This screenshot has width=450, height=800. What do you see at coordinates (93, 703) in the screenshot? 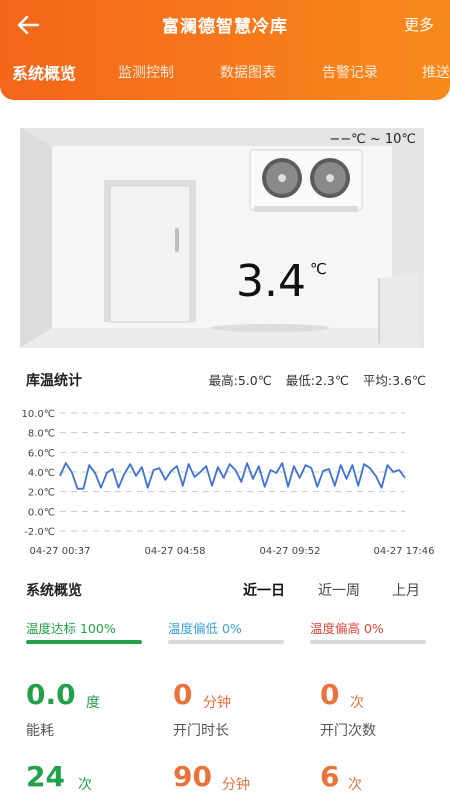
I see `metric-energy-unit: 度` at bounding box center [93, 703].